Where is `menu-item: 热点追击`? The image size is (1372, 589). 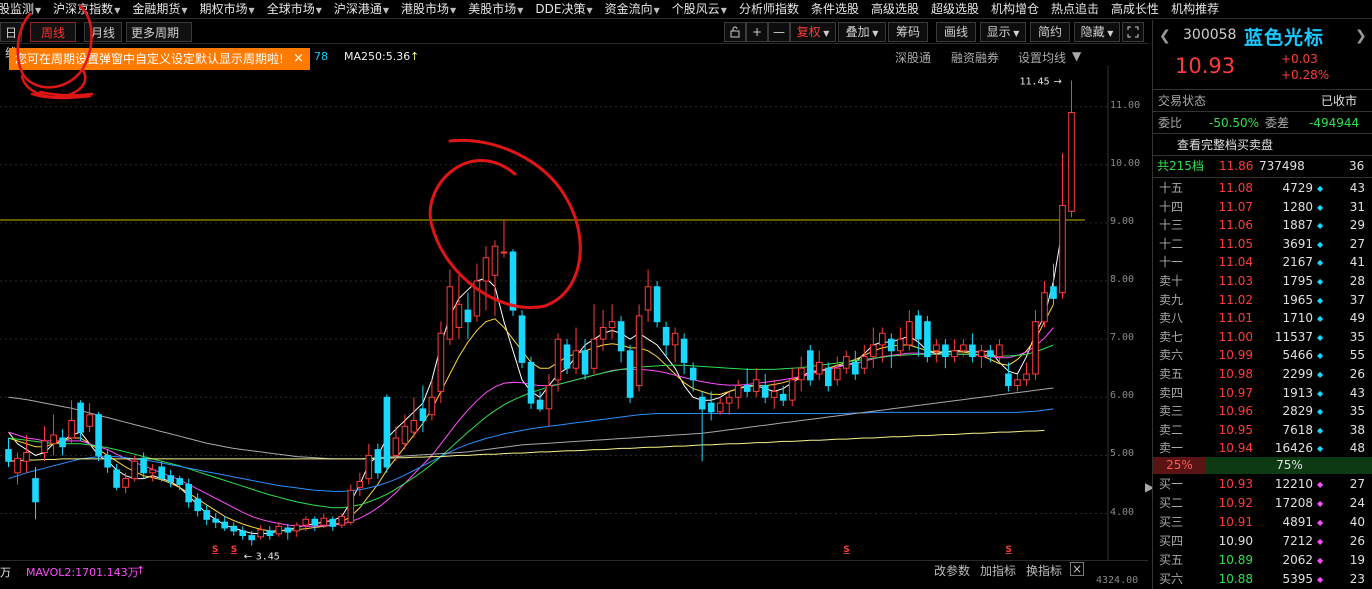 menu-item: 热点追击 is located at coordinates (1075, 9).